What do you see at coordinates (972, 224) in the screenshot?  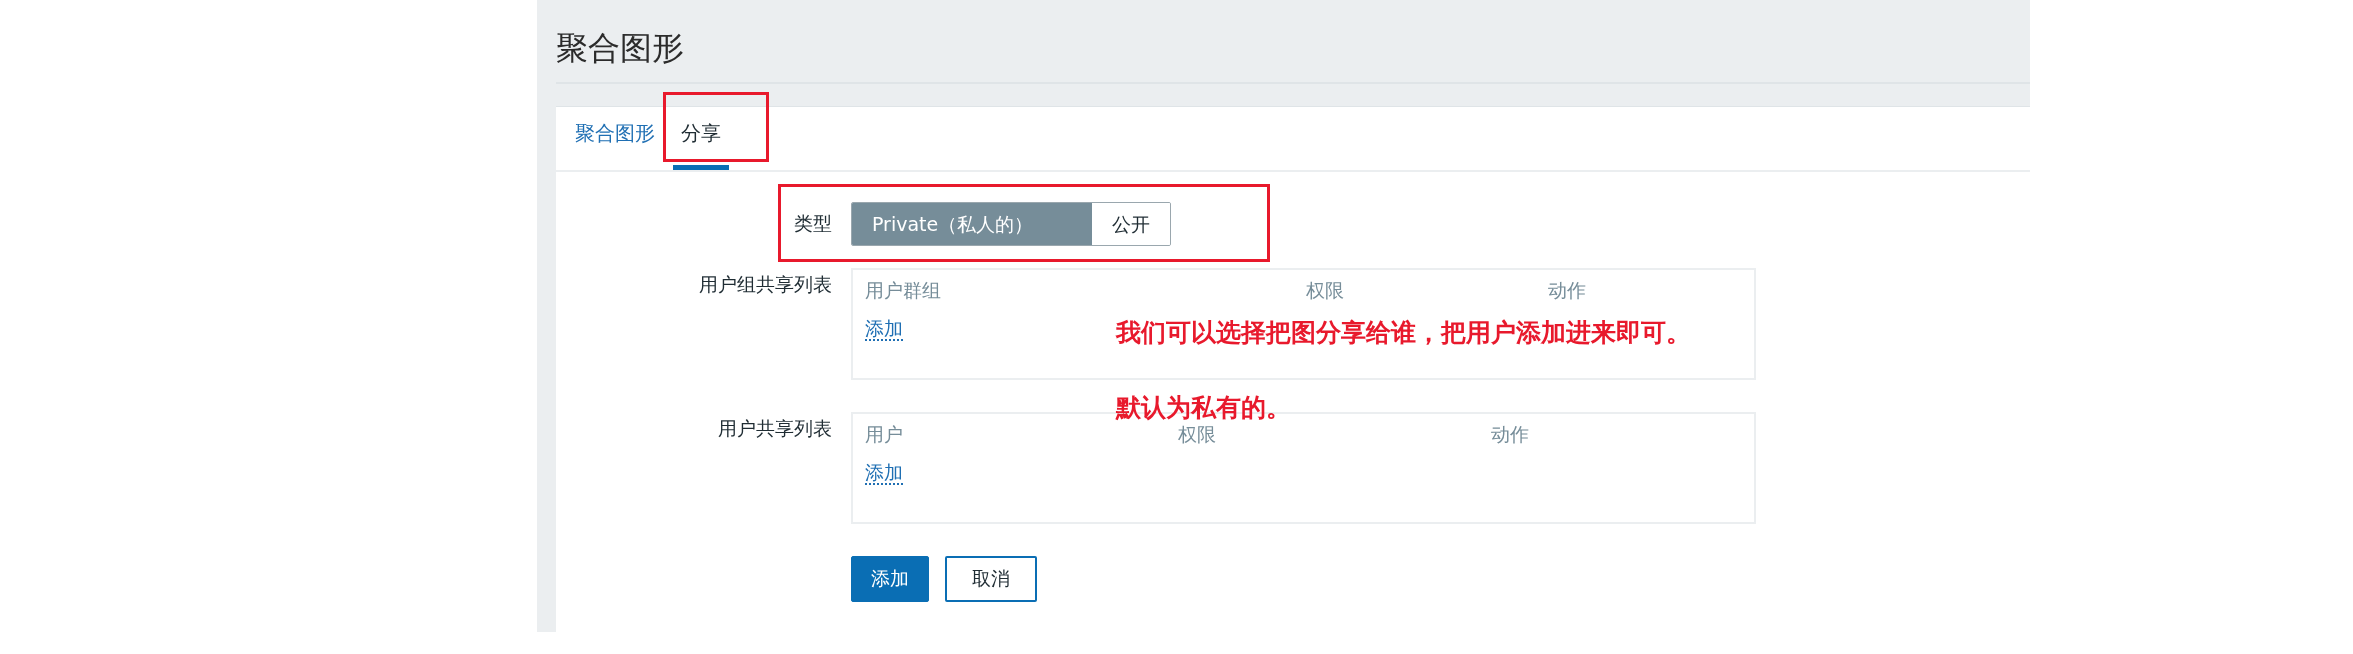 I see `segment-option: Private（私人的）` at bounding box center [972, 224].